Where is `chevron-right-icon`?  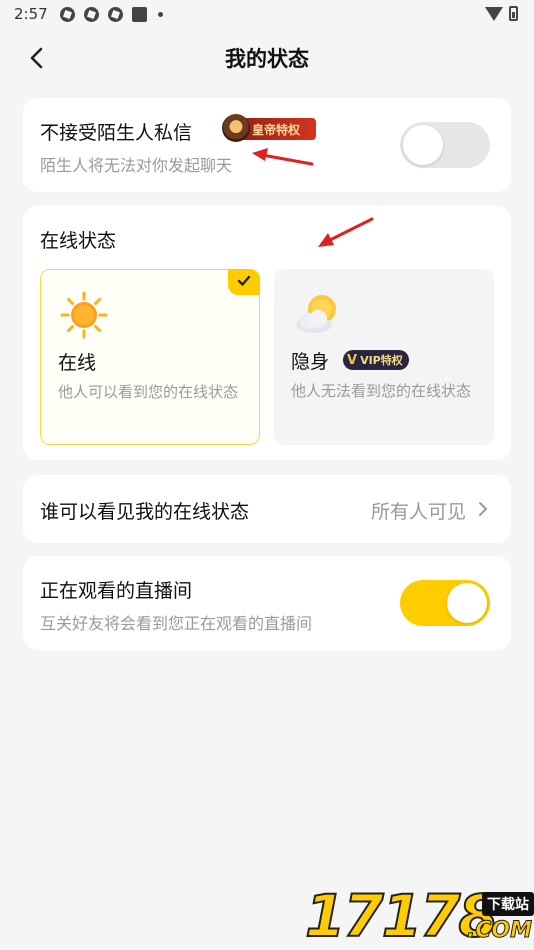
chevron-right-icon is located at coordinates (483, 509).